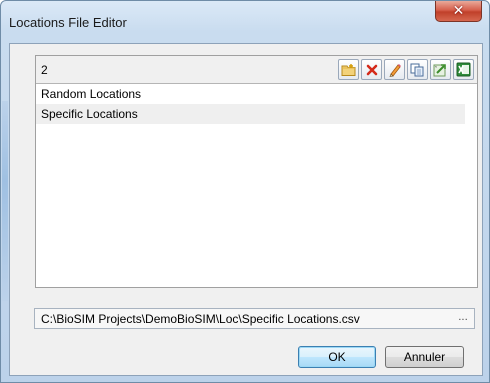 The height and width of the screenshot is (383, 490). What do you see at coordinates (89, 114) in the screenshot?
I see `list-item-label: Specific Locations` at bounding box center [89, 114].